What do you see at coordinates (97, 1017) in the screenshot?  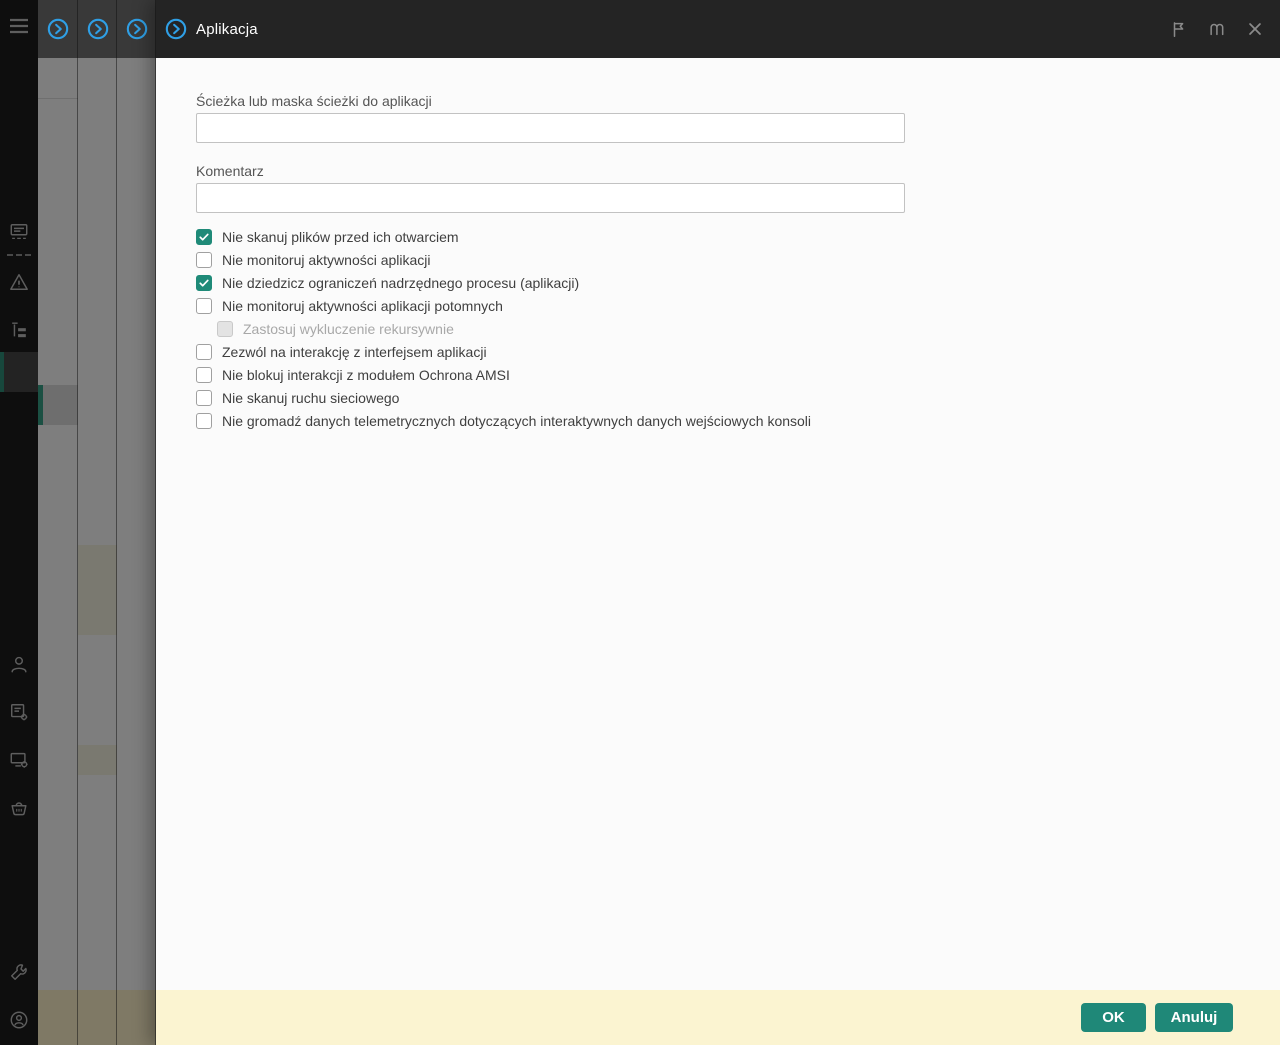 I see `stacked-panel-2-footer` at bounding box center [97, 1017].